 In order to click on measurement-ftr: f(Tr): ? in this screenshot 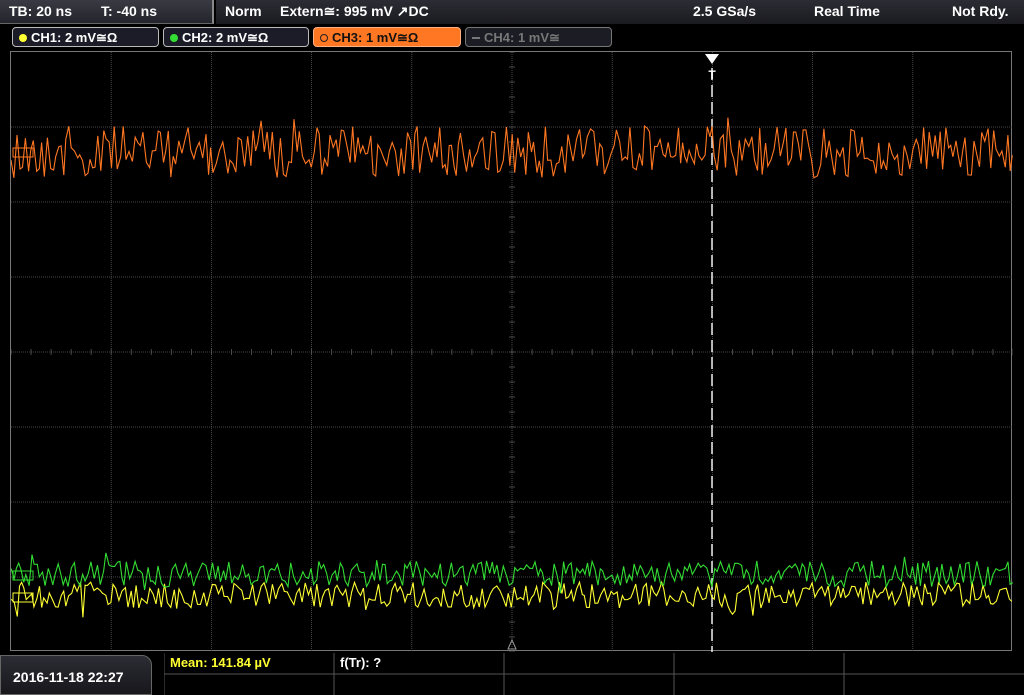, I will do `click(360, 662)`.